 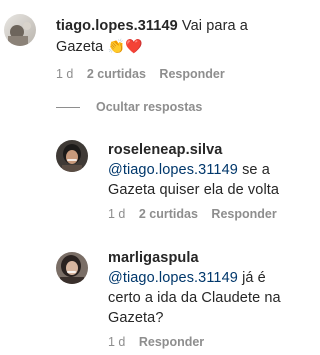 I want to click on reply-username: roseleneap.silva, so click(x=165, y=150).